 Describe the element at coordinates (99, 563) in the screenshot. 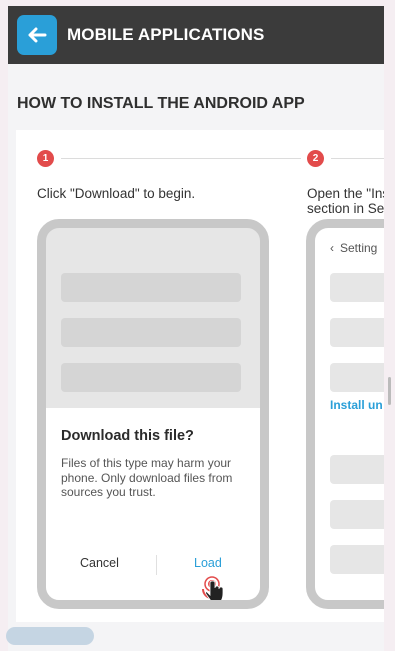

I see `cancel-button: Cancel` at that location.